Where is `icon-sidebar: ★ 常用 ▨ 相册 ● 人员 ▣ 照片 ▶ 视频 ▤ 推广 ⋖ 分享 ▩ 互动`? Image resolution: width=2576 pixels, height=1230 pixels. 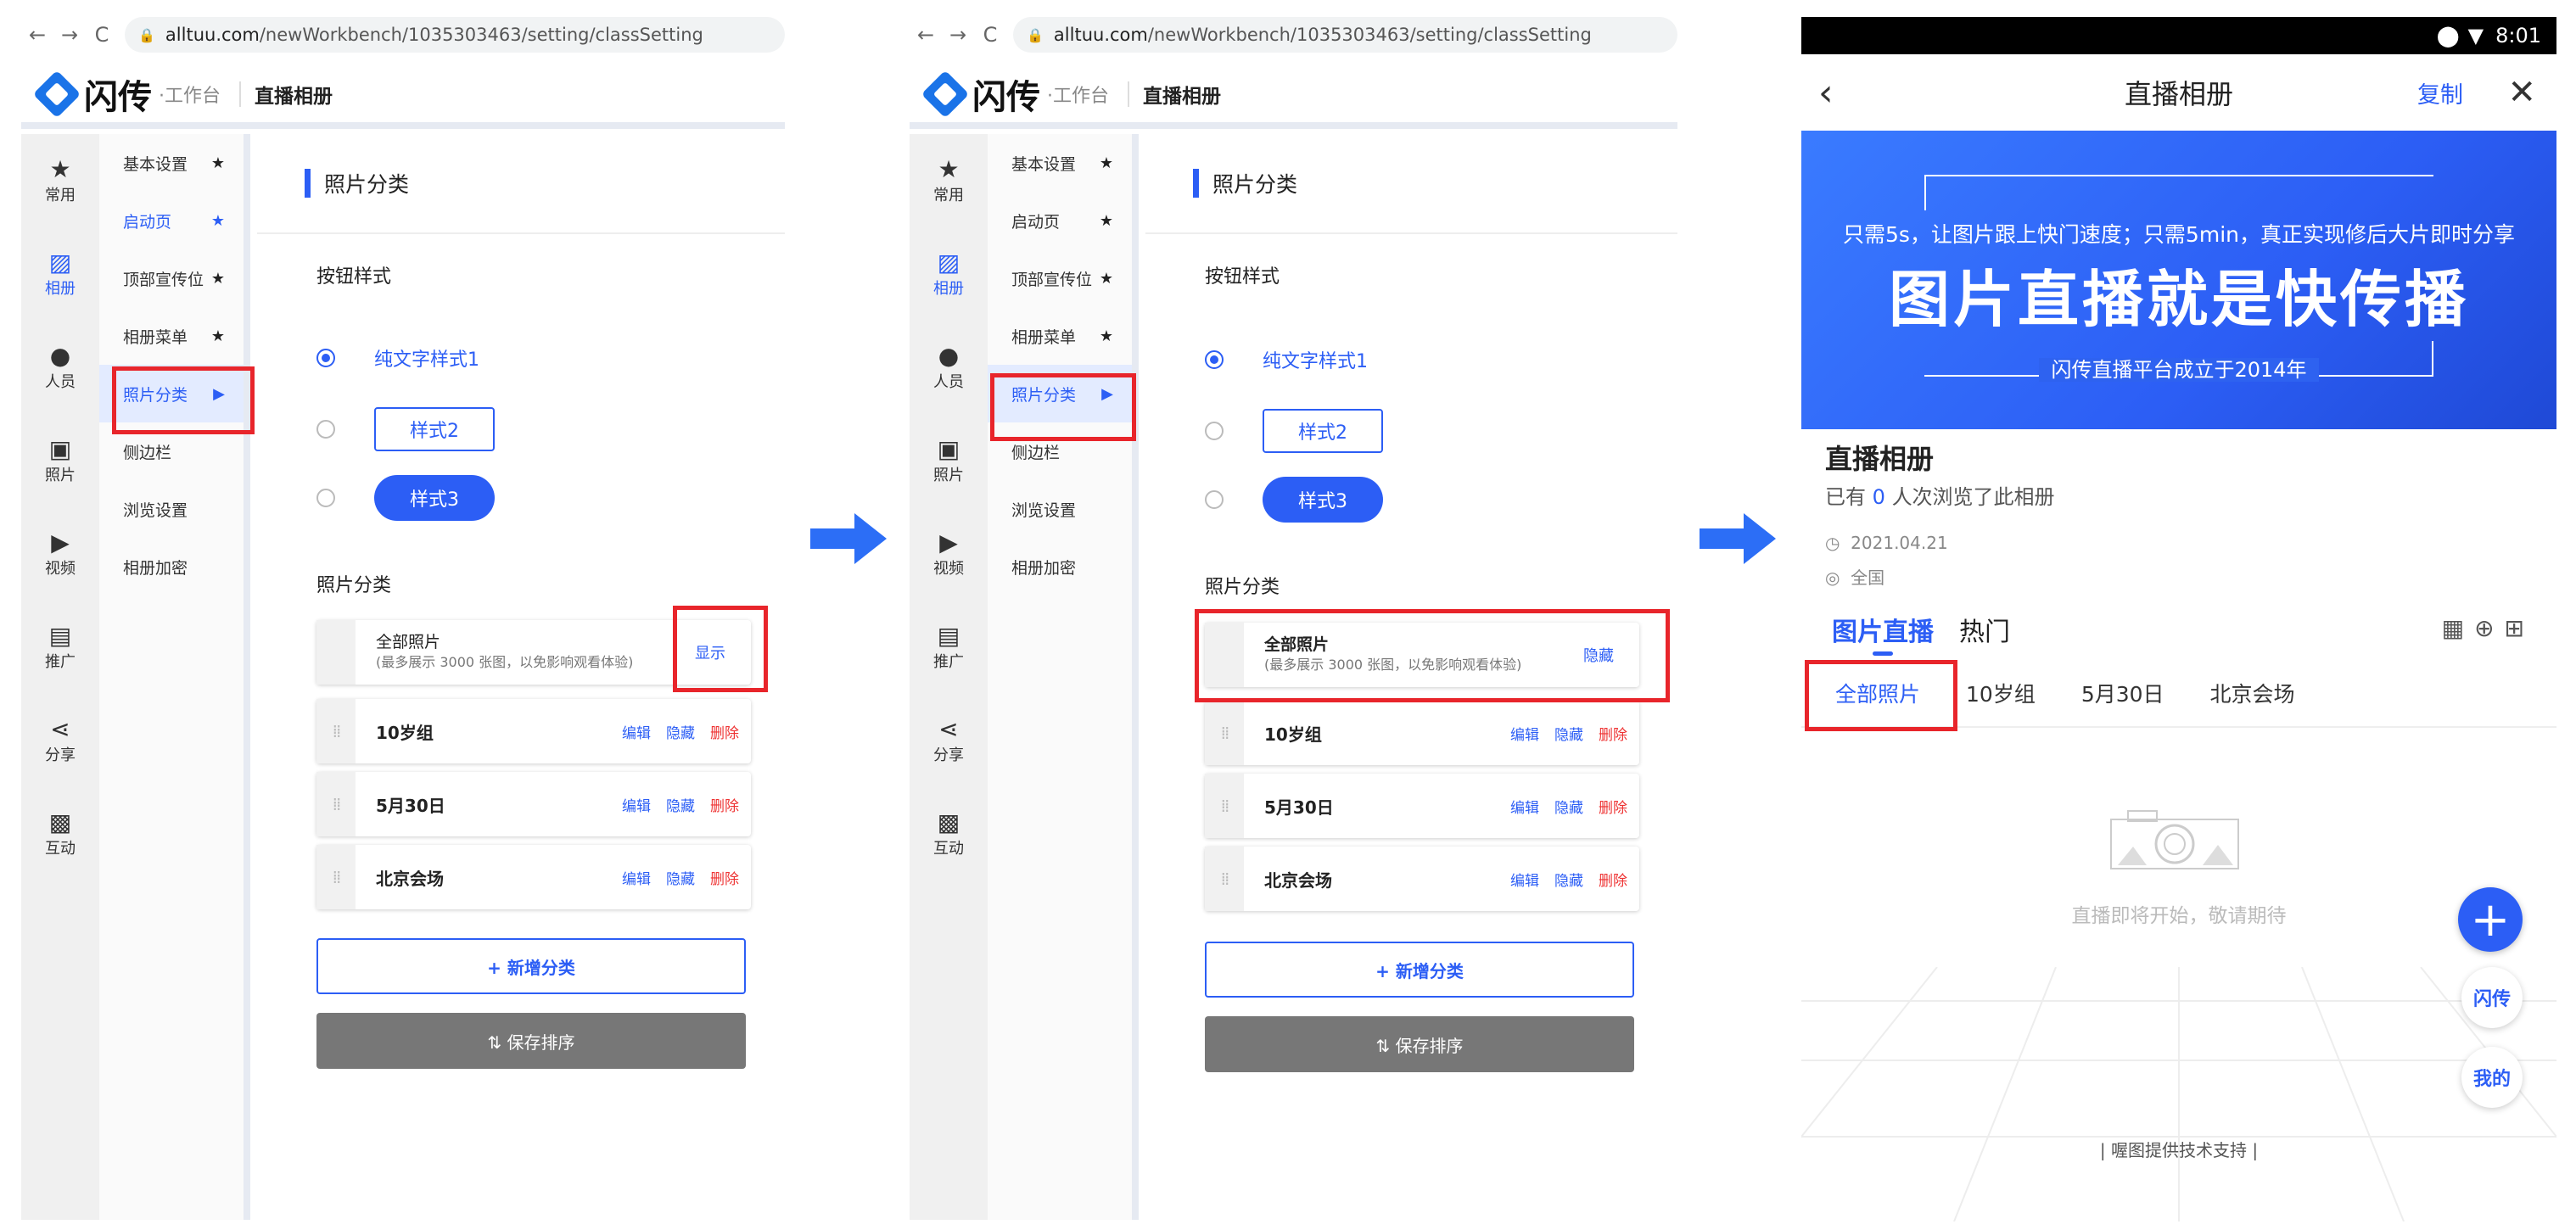
icon-sidebar: ★ 常用 ▨ 相册 ● 人员 ▣ 照片 ▶ 视频 ▤ 推广 ⋖ 分享 ▩ 互动 is located at coordinates (949, 677).